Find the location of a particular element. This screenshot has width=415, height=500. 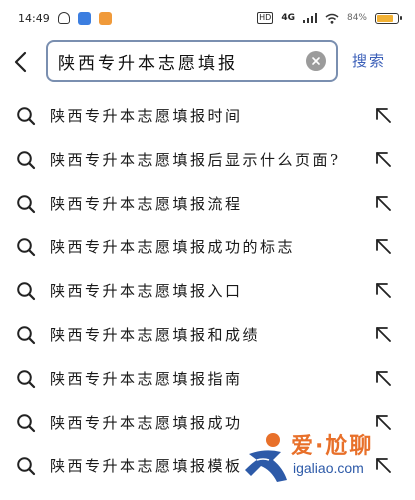

suggestion-item: 陕西专升本志愿填报时间 is located at coordinates (207, 116).